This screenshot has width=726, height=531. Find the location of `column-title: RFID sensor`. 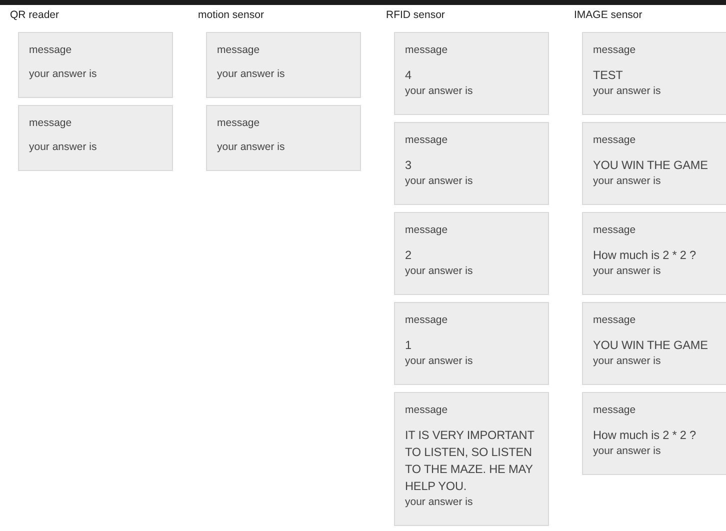

column-title: RFID sensor is located at coordinates (415, 15).